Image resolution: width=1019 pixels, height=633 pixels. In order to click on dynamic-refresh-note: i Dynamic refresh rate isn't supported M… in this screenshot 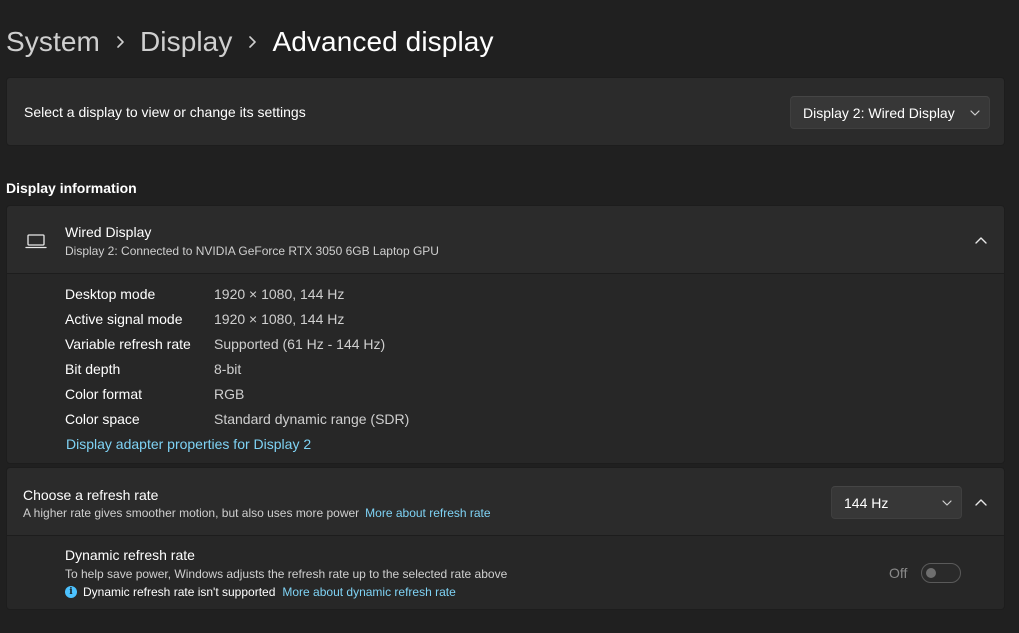, I will do `click(260, 592)`.